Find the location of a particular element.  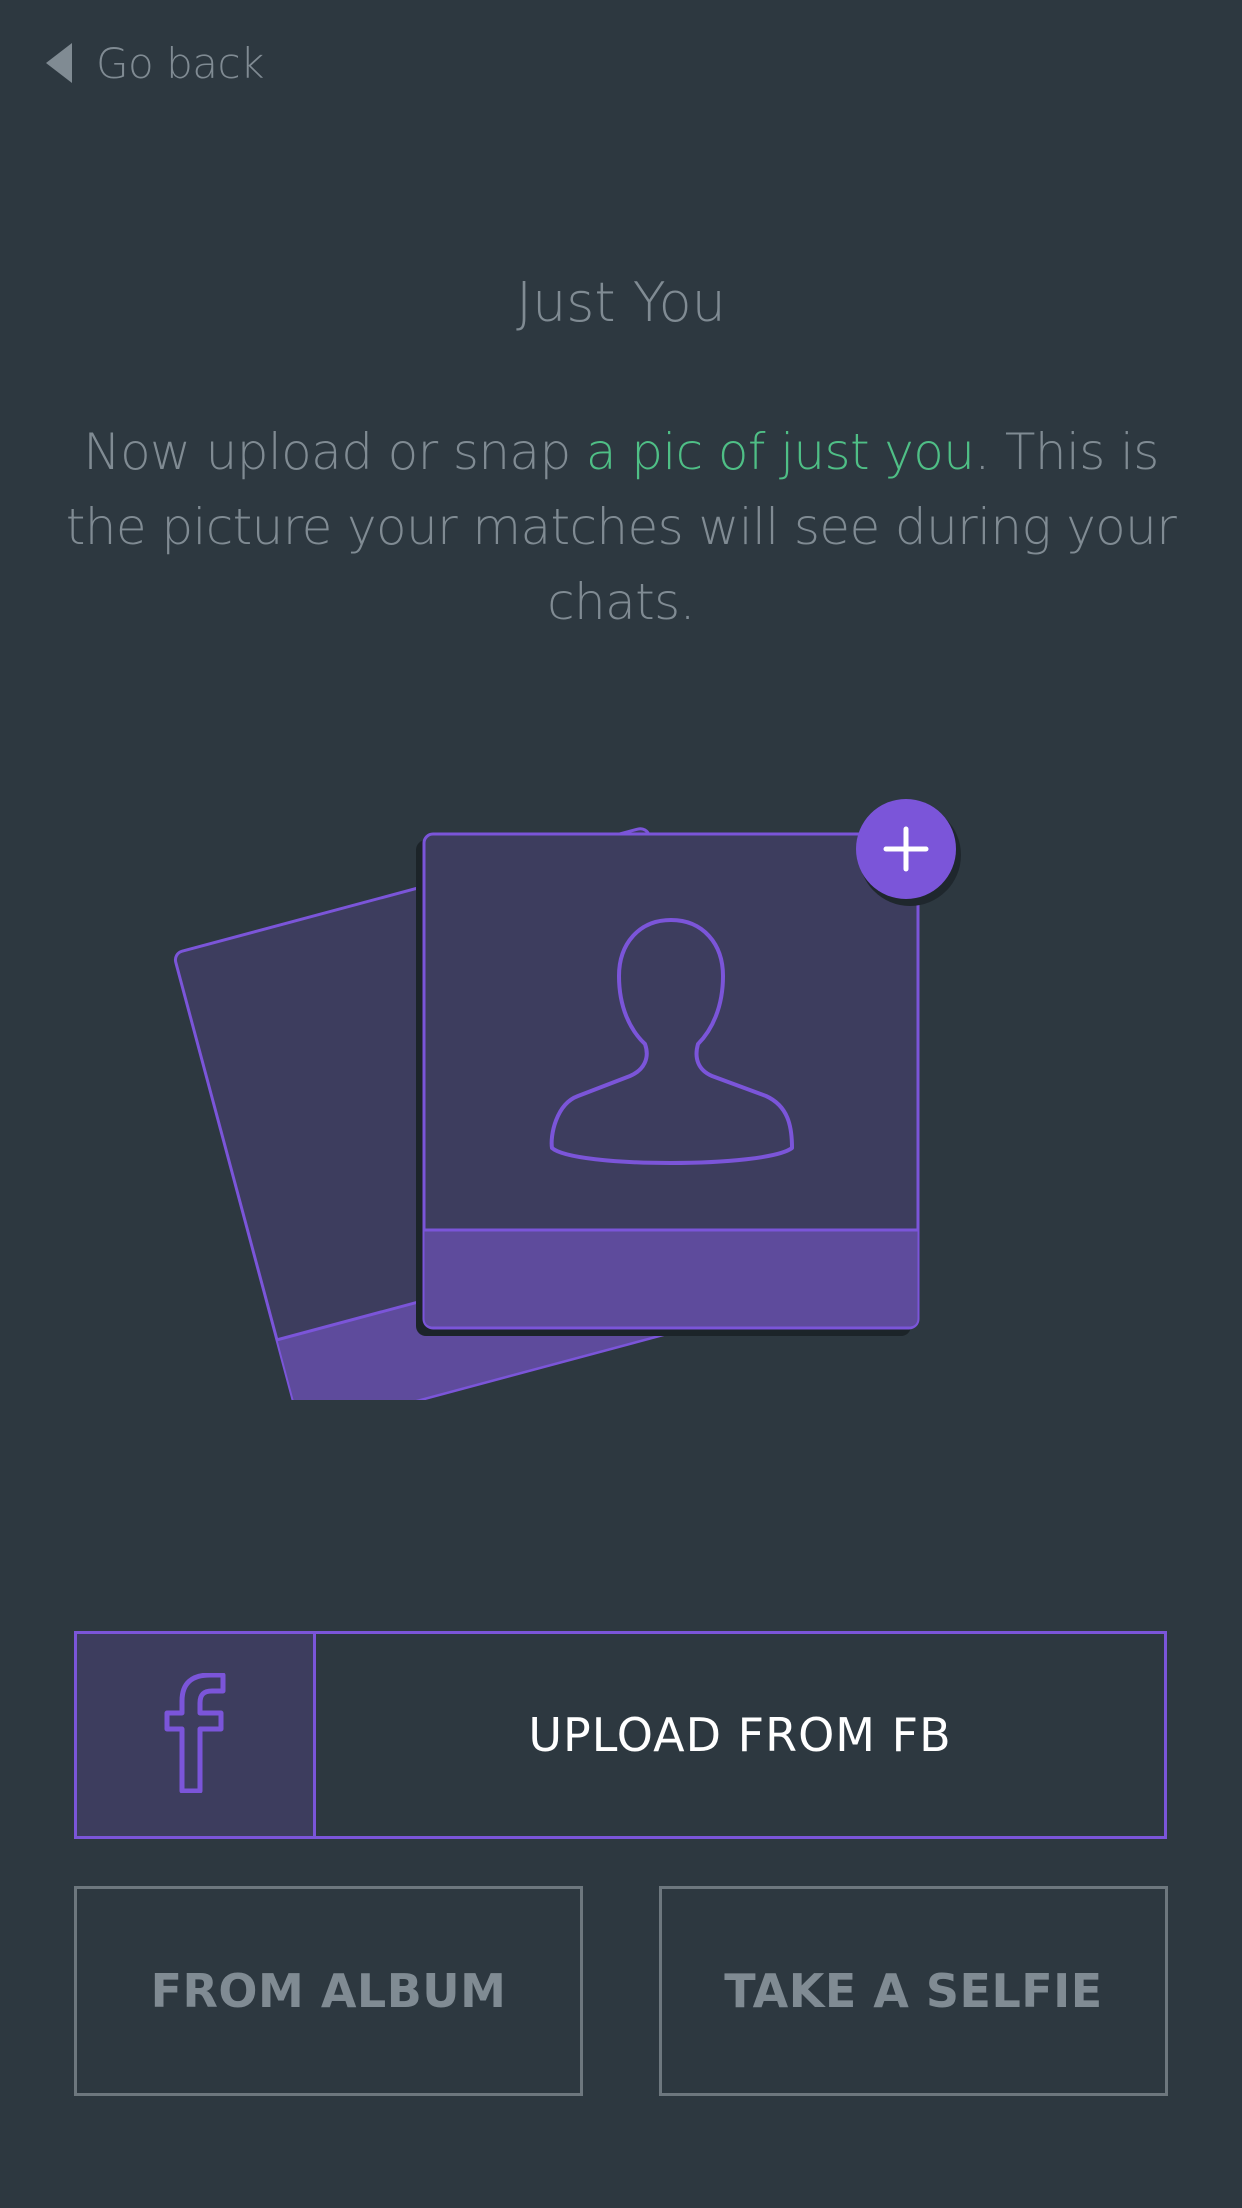

upload-from-fb-button: UPLOAD FROM FB is located at coordinates (620, 1735).